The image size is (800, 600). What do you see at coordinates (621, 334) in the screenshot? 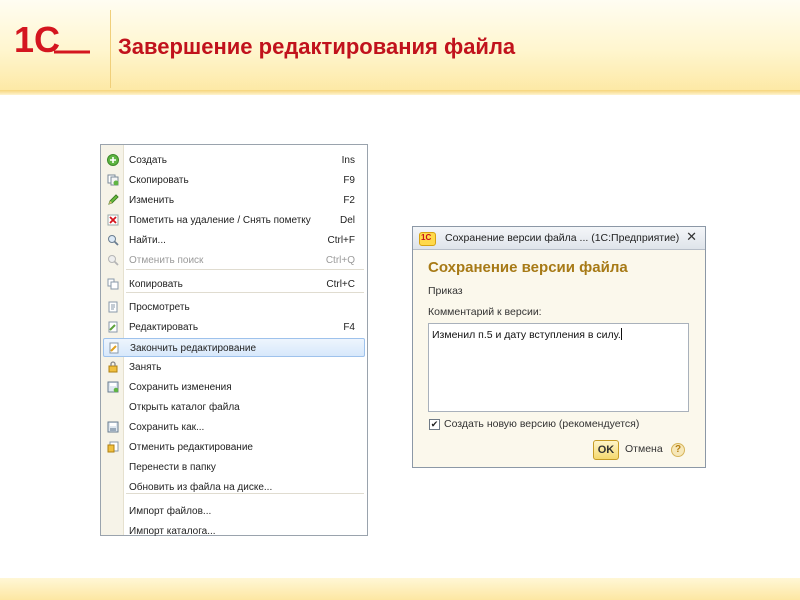
I see `text-caret` at bounding box center [621, 334].